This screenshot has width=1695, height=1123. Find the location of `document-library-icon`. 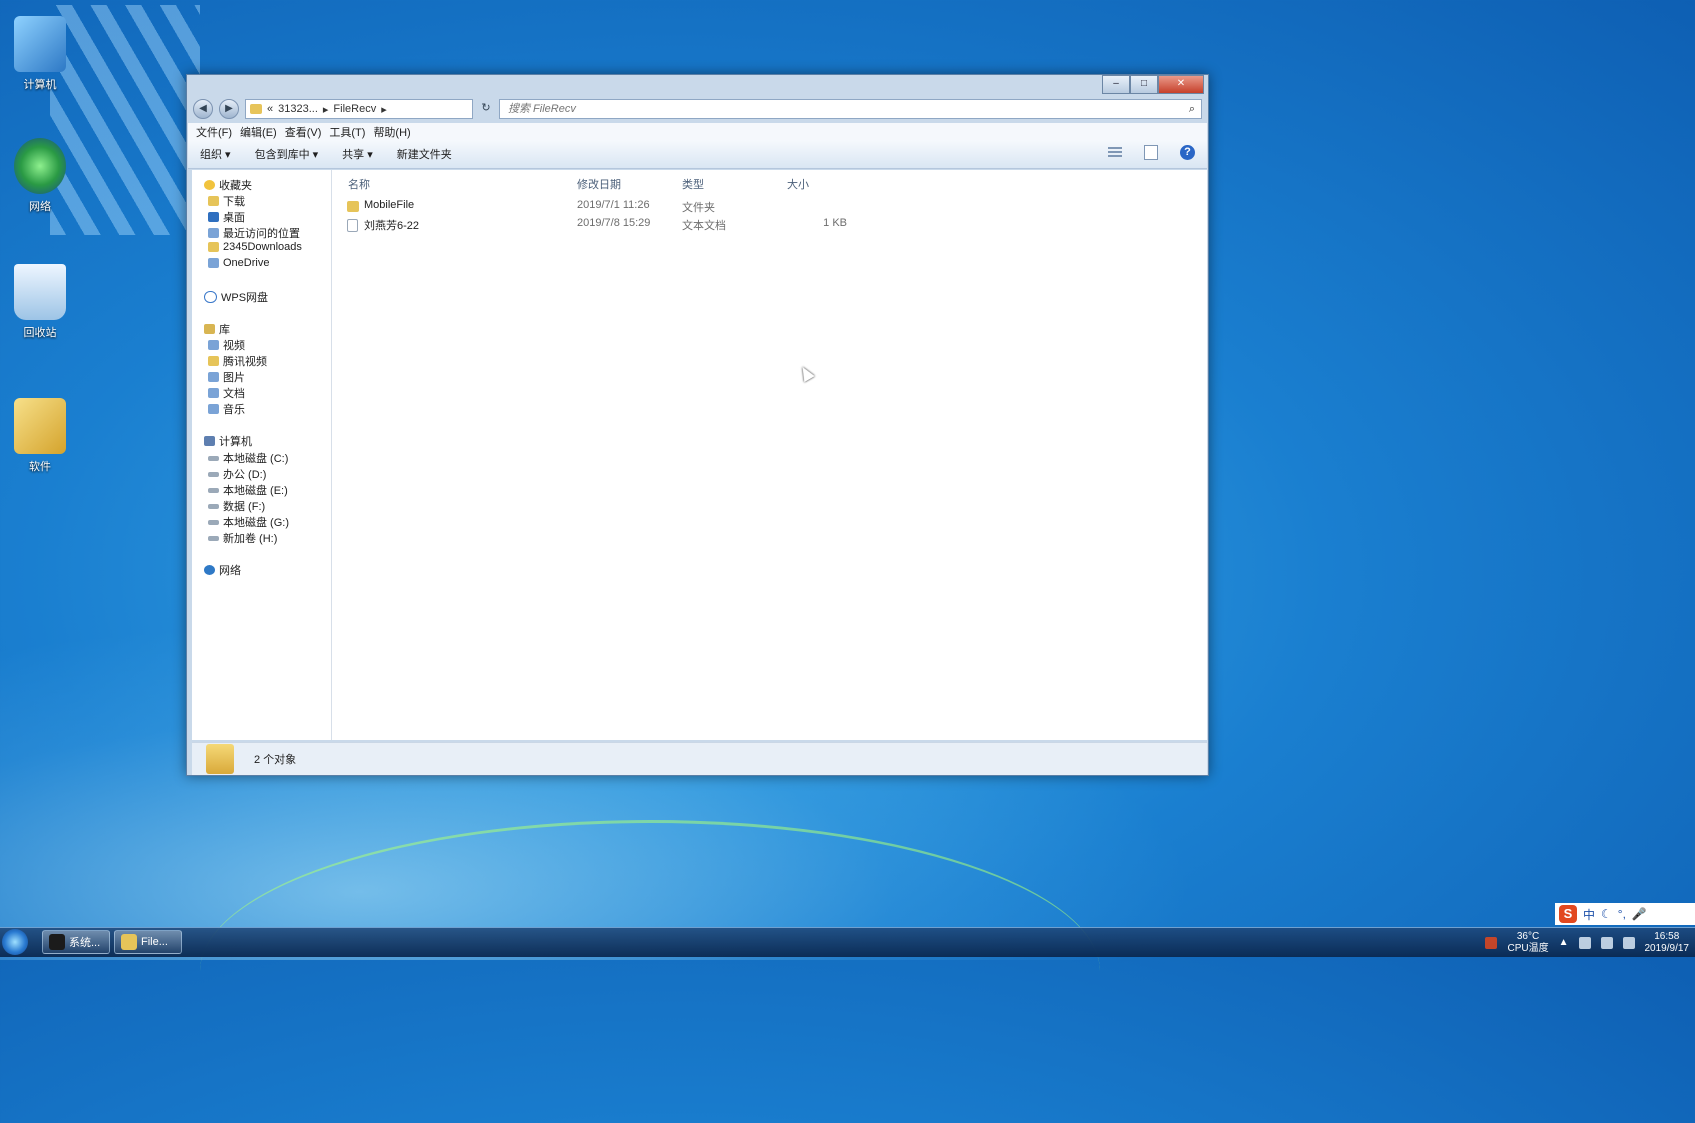

document-library-icon is located at coordinates (213, 393).